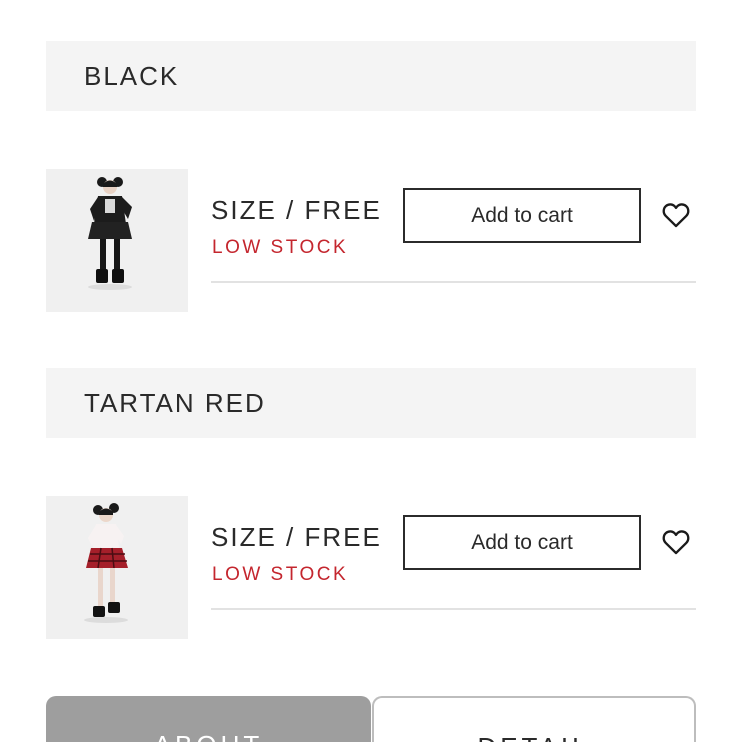 This screenshot has width=742, height=742. I want to click on variant-color-name: TARTAN RED, so click(175, 402).